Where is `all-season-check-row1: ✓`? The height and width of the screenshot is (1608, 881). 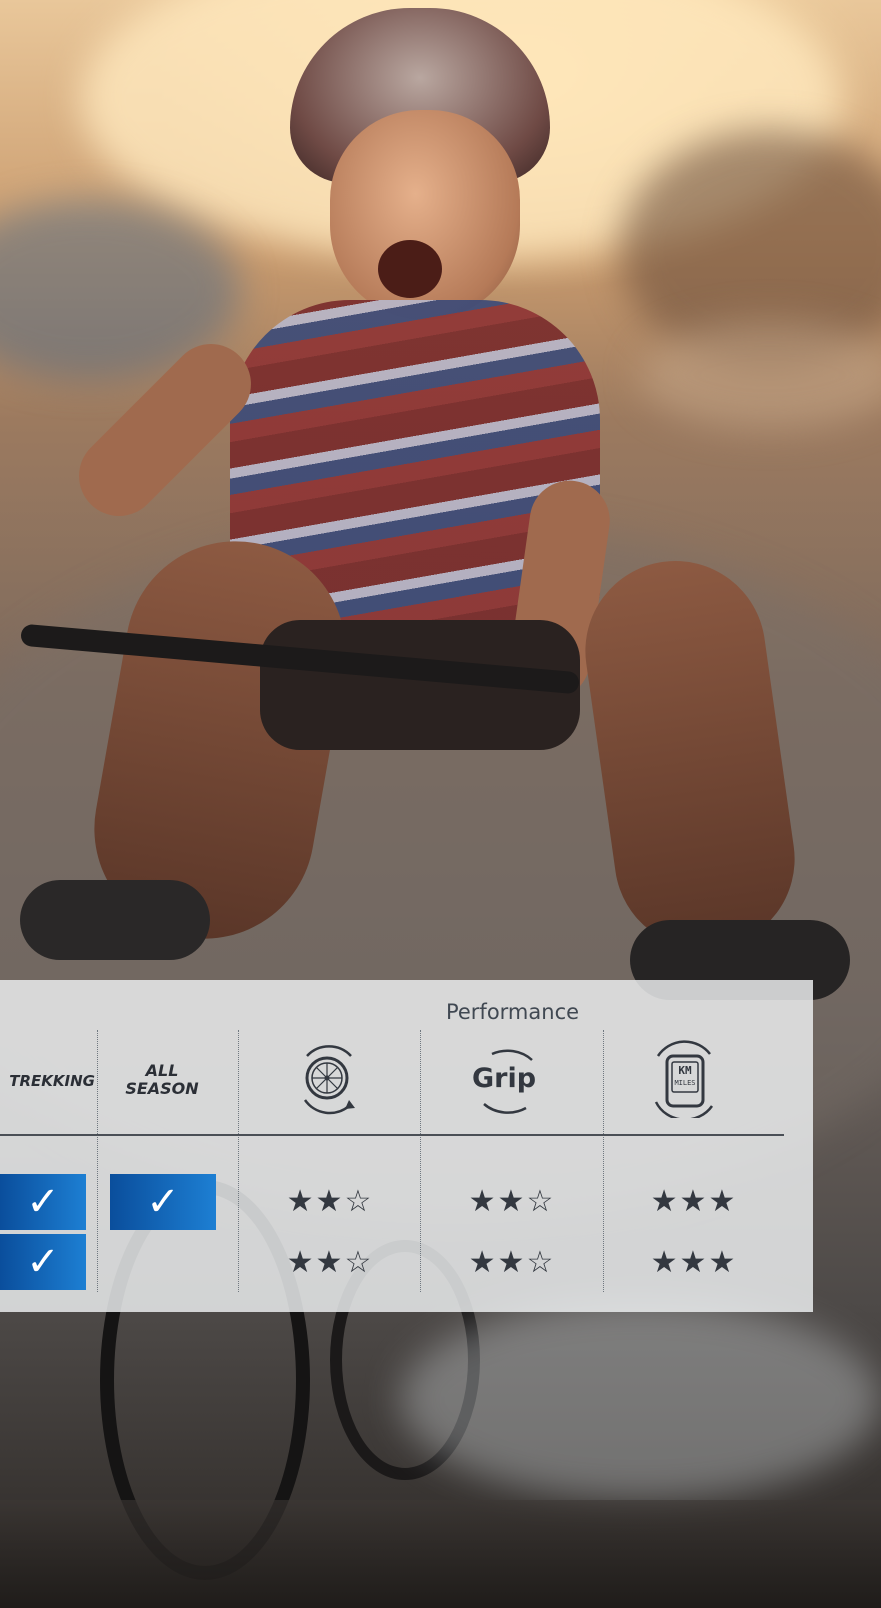
all-season-check-row1: ✓ is located at coordinates (163, 1202).